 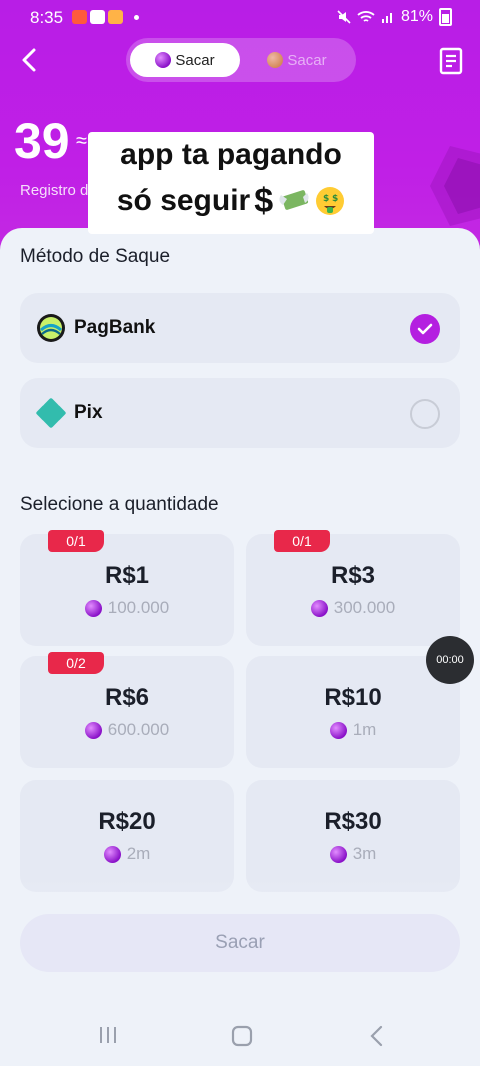 I want to click on amount-coins: 300.000, so click(x=364, y=607).